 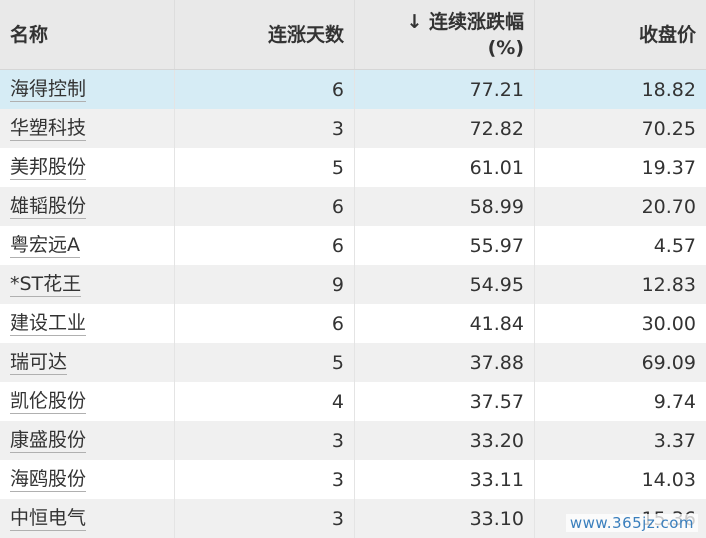 I want to click on cell-name: 建设工业, so click(x=87, y=323).